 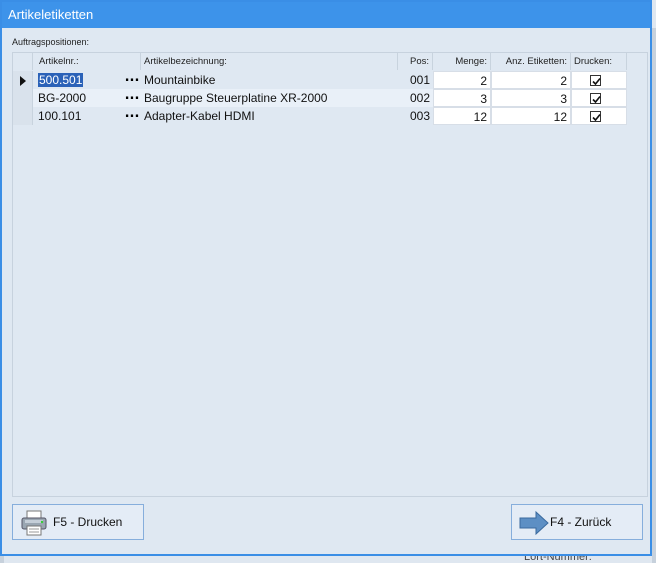 What do you see at coordinates (654, 295) in the screenshot?
I see `background-window-edge-right` at bounding box center [654, 295].